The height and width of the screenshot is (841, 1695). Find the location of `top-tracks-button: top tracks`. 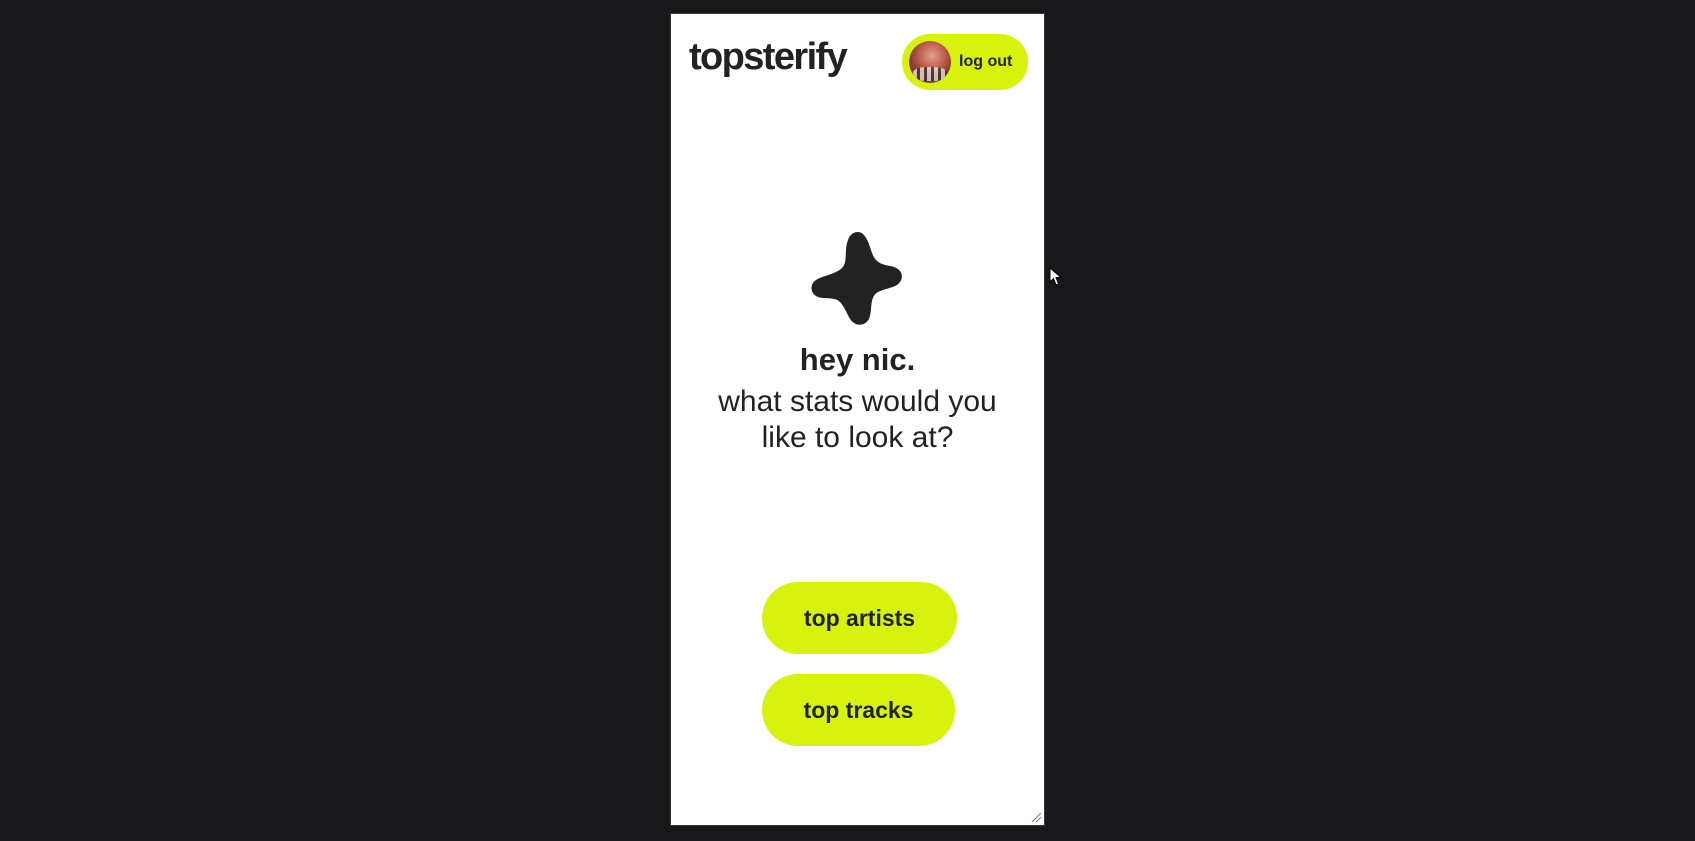

top-tracks-button: top tracks is located at coordinates (858, 710).